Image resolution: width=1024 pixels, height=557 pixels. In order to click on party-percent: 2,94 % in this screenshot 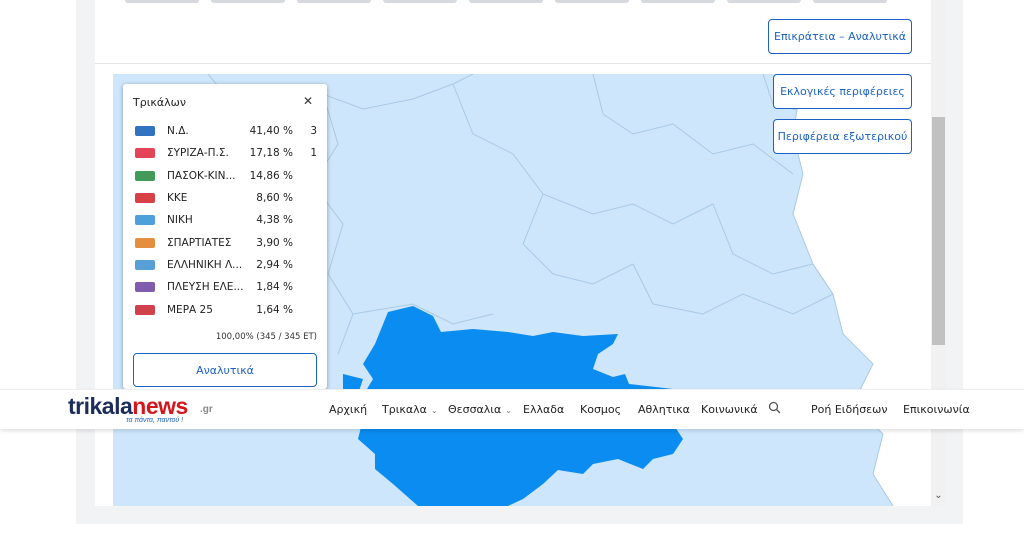, I will do `click(274, 265)`.